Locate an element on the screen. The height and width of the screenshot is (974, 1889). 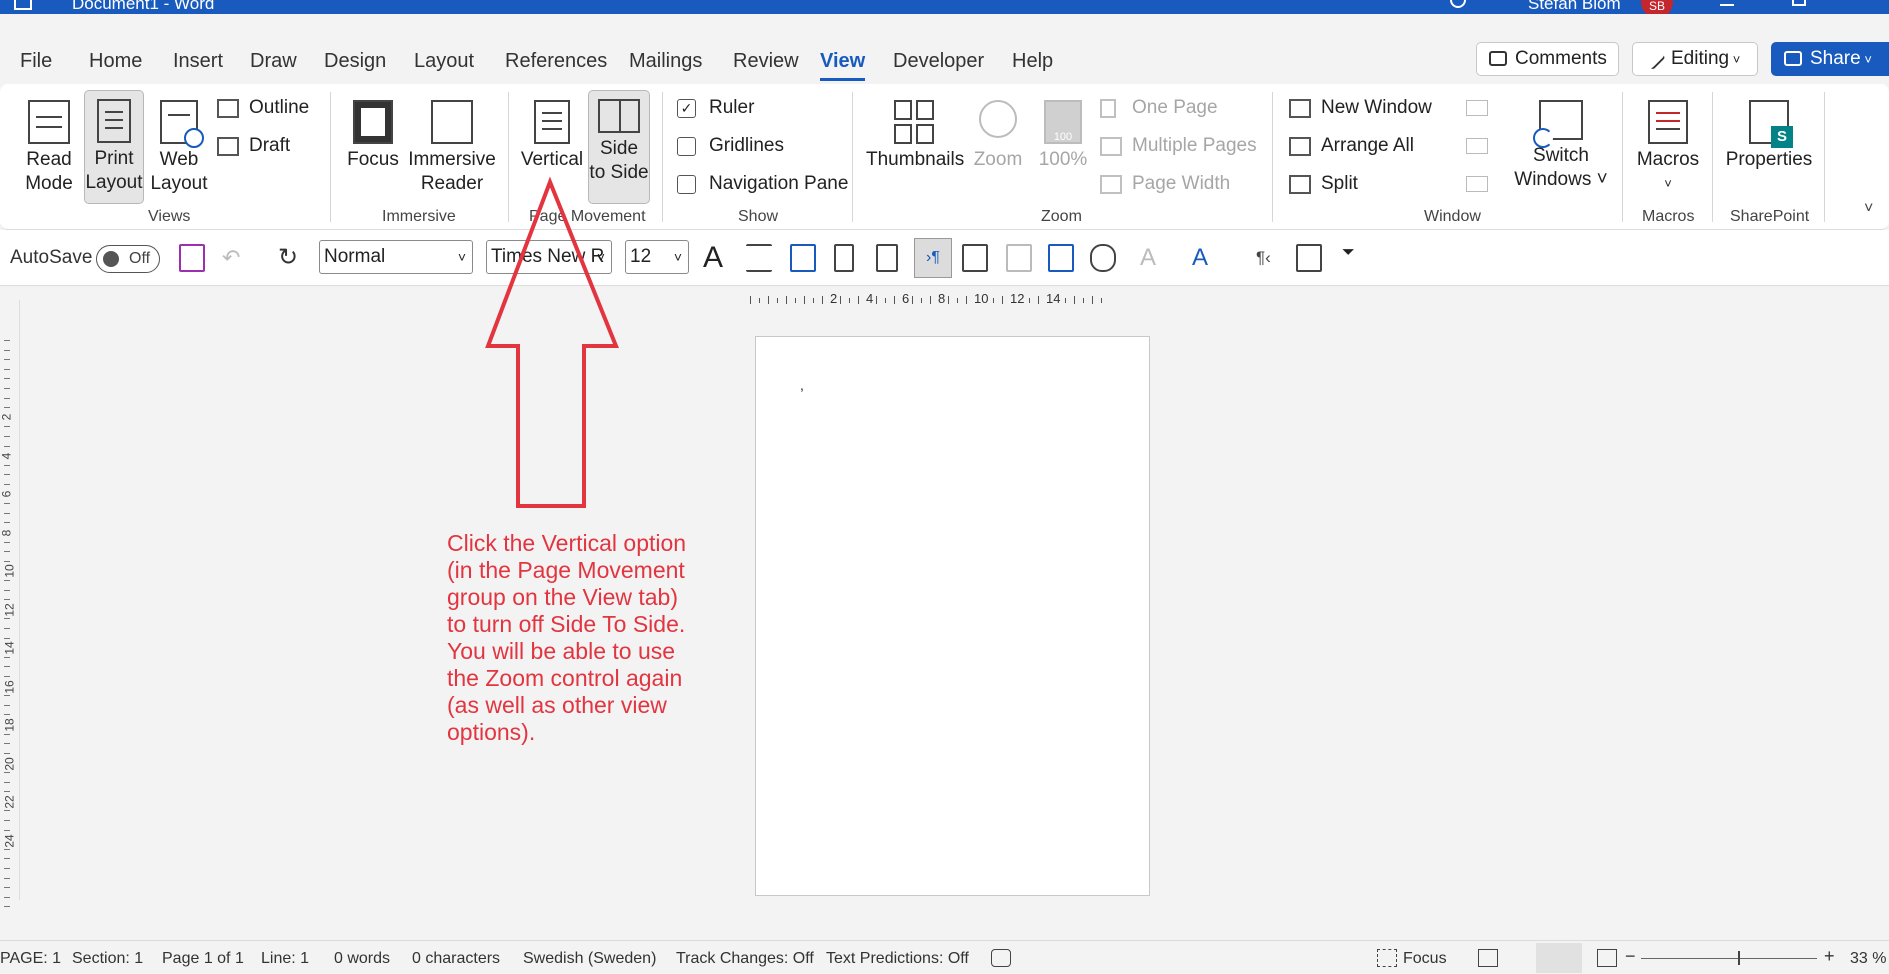
synchronous-scrolling-icon is located at coordinates (1477, 146).